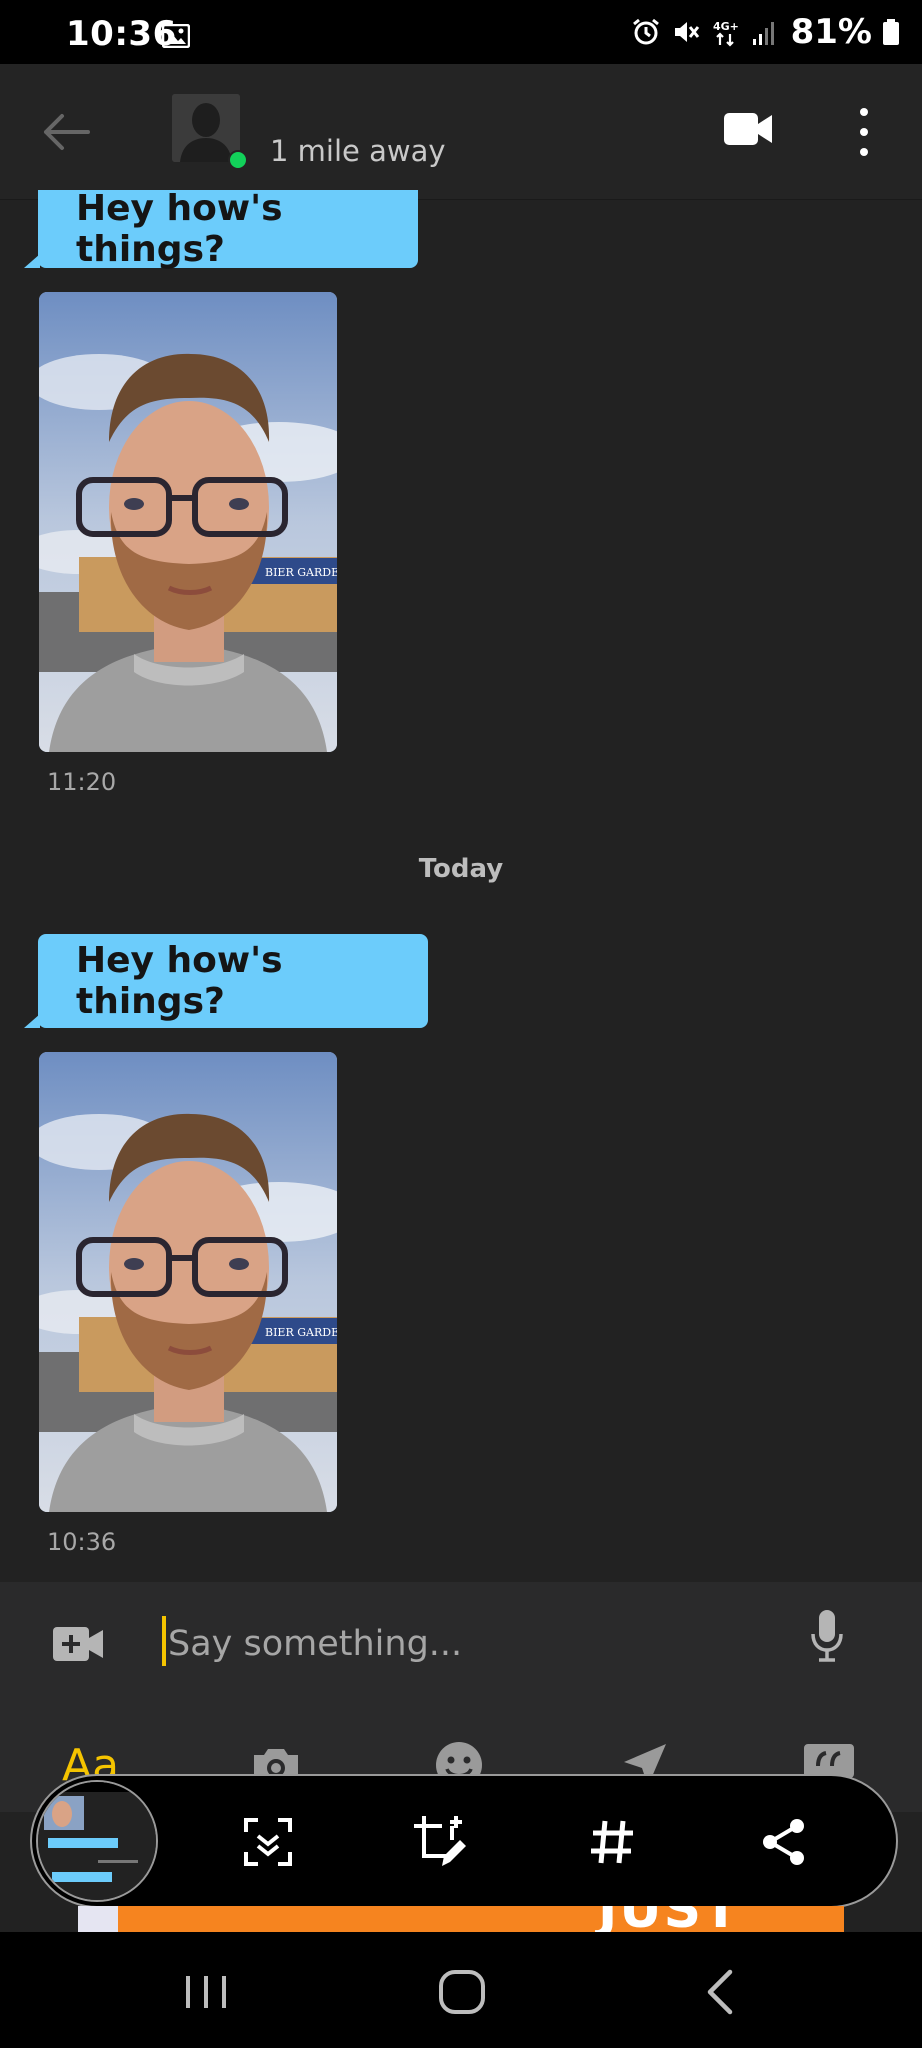  What do you see at coordinates (726, 33) in the screenshot?
I see `network-4g-icon: 4G+` at bounding box center [726, 33].